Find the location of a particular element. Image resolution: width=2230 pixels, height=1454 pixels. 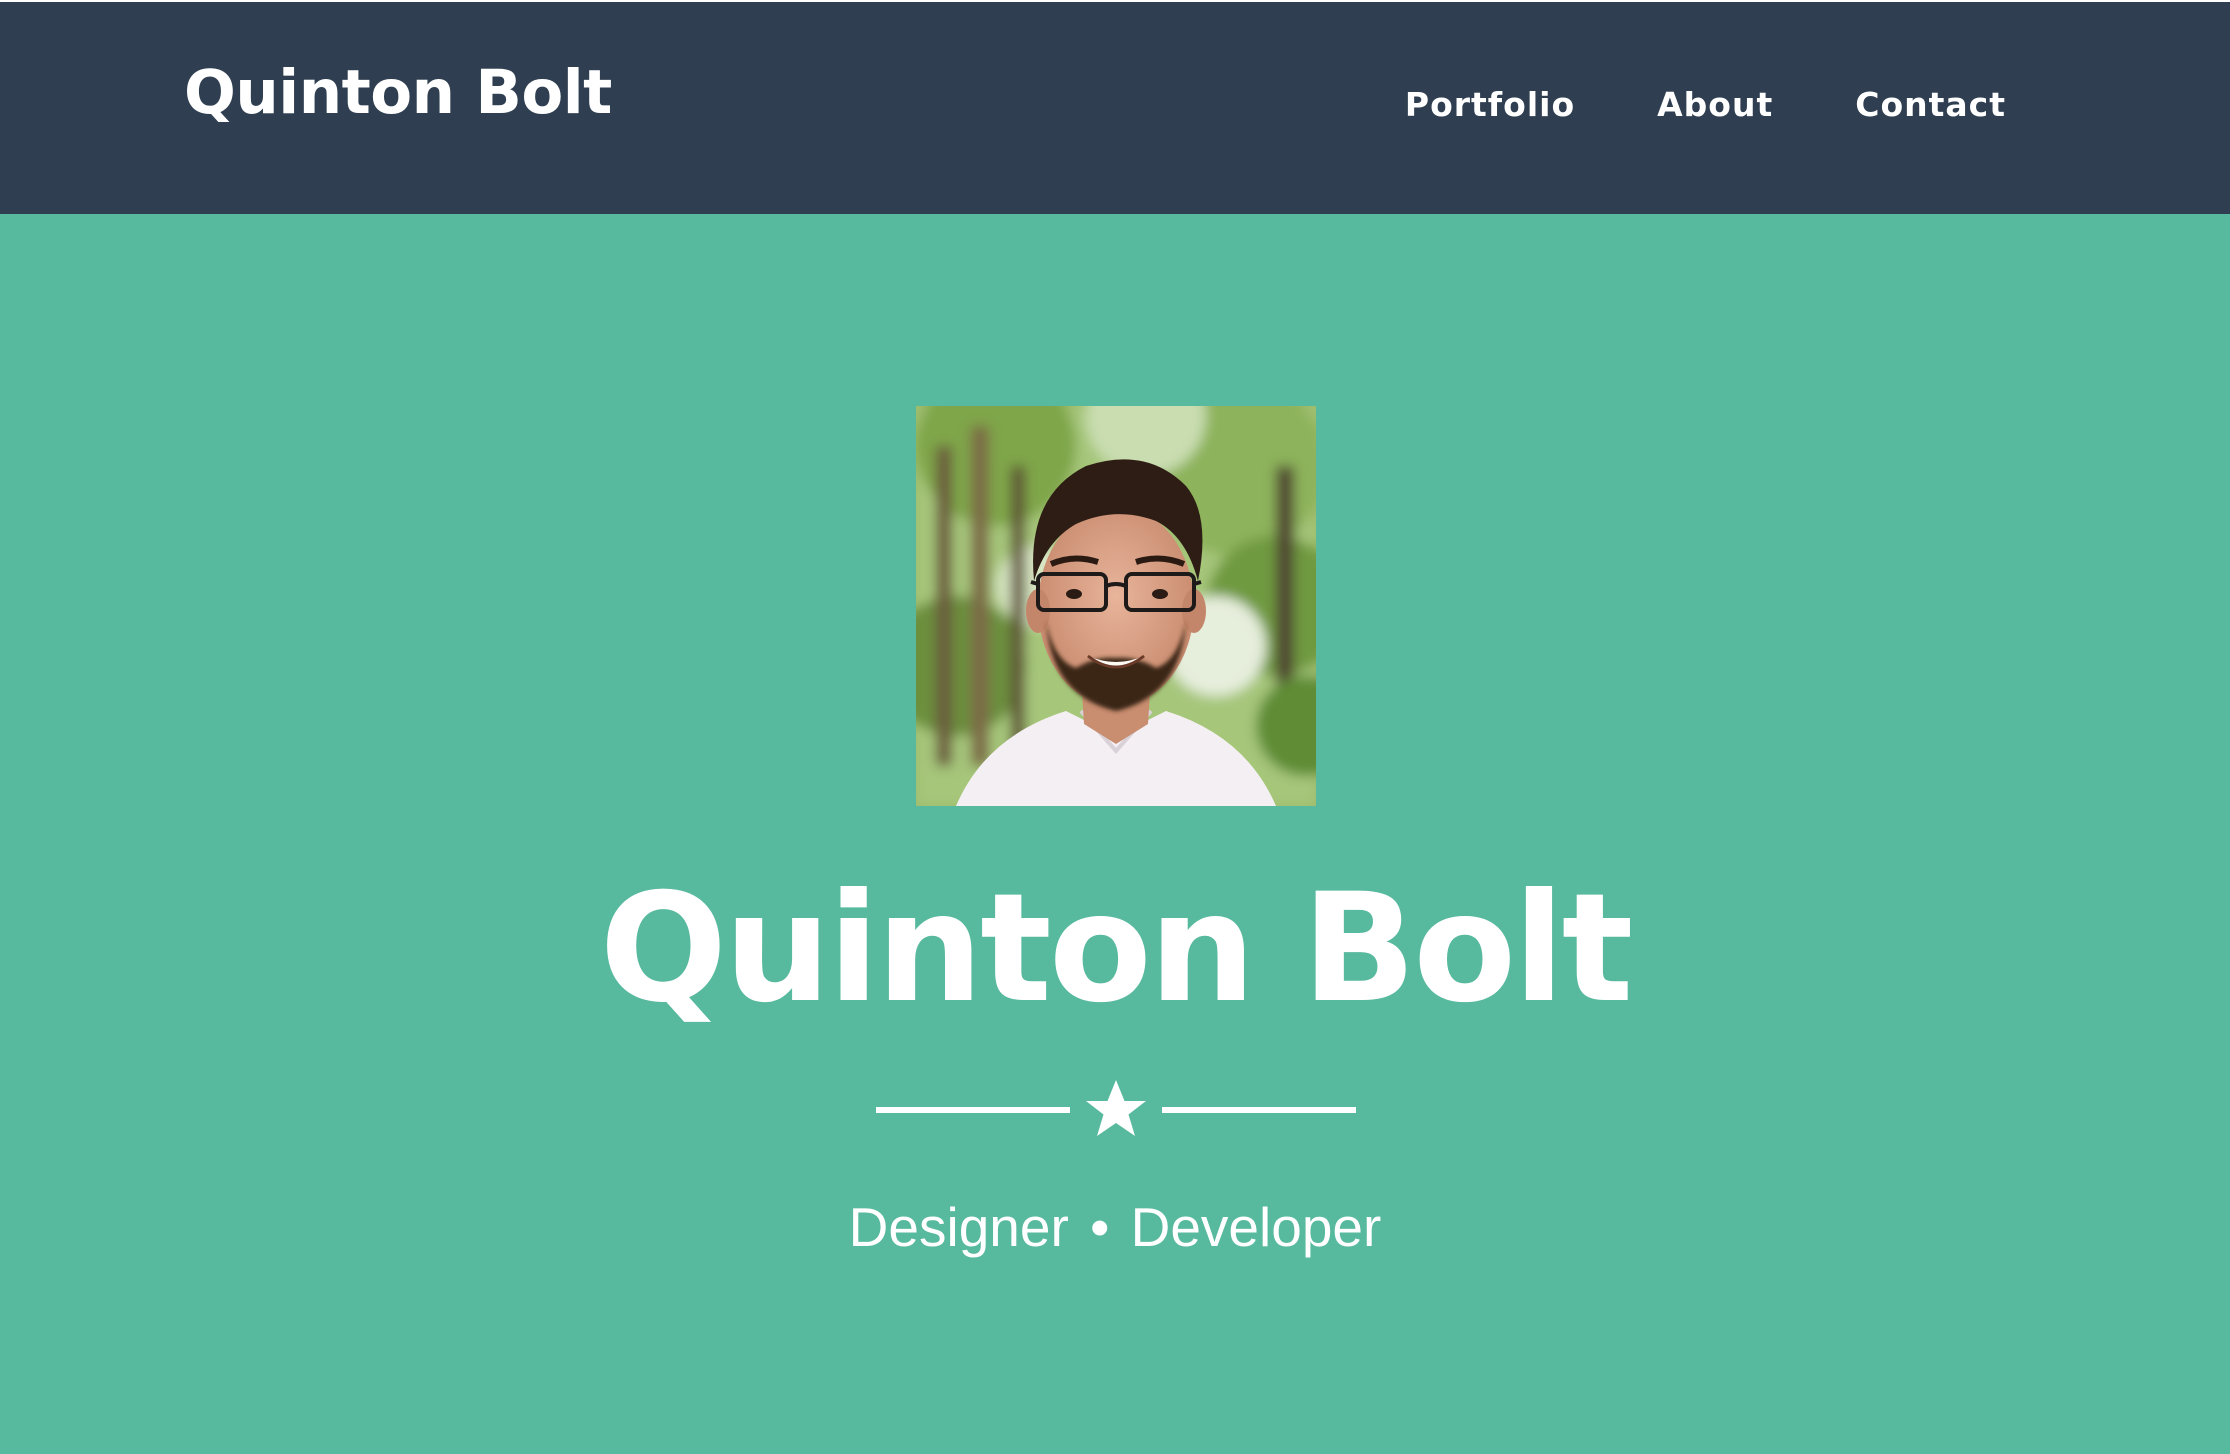

star-icon is located at coordinates (1116, 1108).